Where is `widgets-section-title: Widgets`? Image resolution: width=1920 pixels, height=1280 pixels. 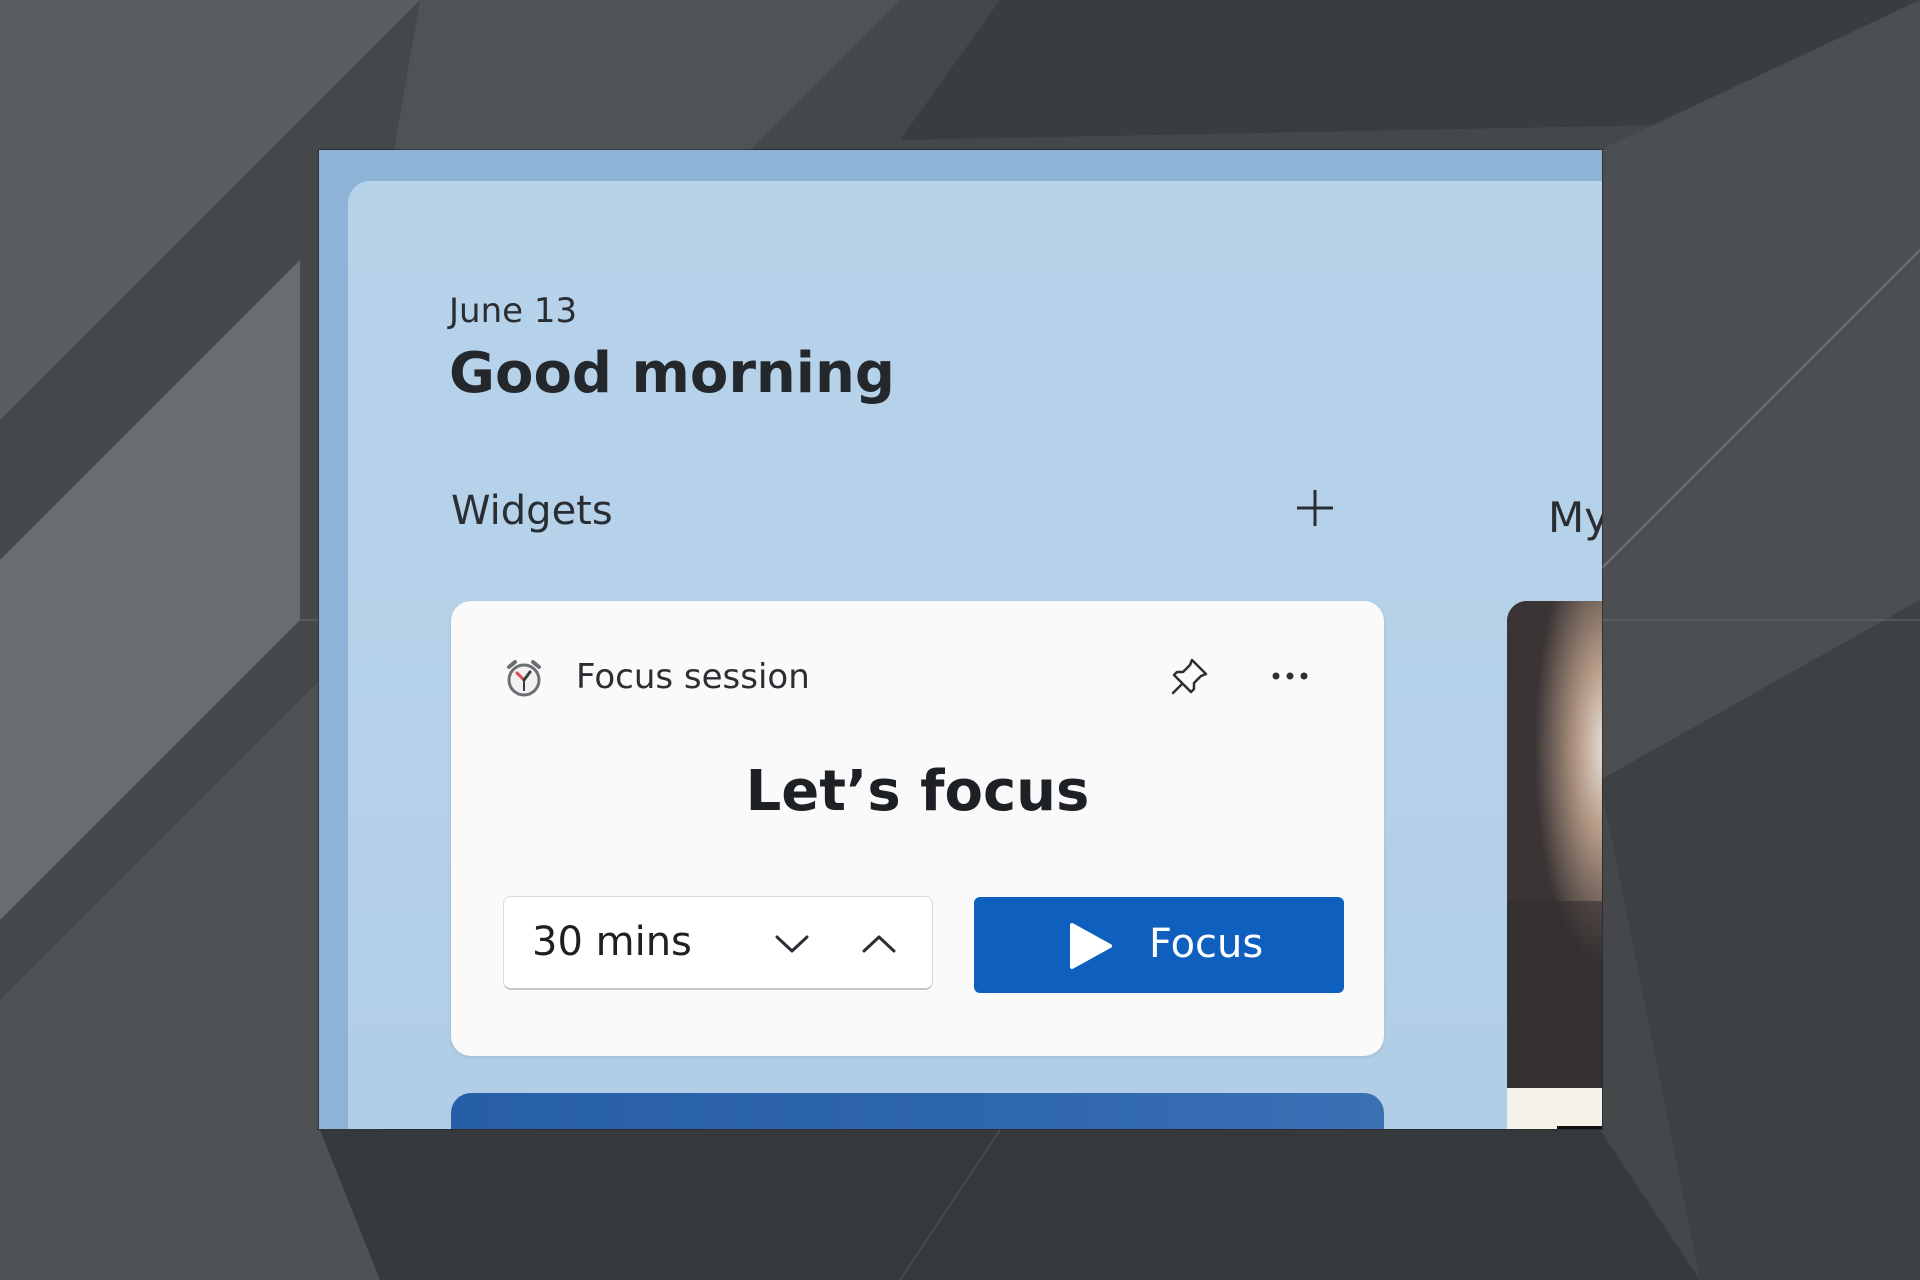 widgets-section-title: Widgets is located at coordinates (532, 511).